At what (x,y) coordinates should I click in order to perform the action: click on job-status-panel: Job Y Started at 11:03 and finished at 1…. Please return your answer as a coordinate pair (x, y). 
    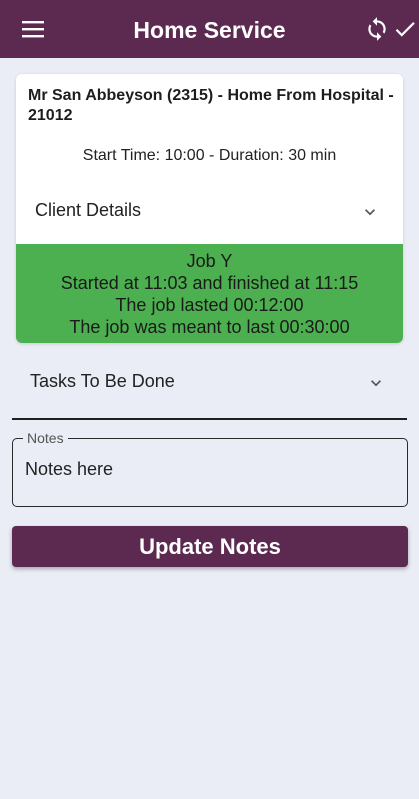
    Looking at the image, I should click on (209, 293).